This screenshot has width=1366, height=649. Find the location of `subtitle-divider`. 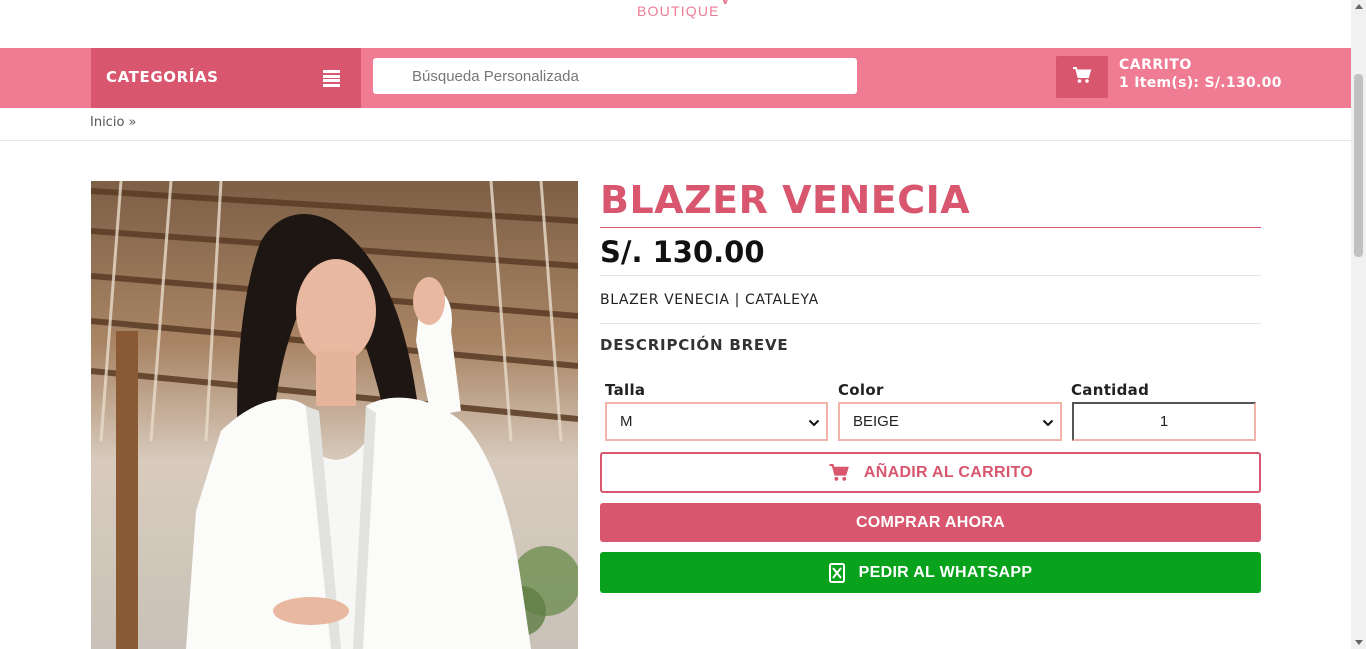

subtitle-divider is located at coordinates (930, 323).